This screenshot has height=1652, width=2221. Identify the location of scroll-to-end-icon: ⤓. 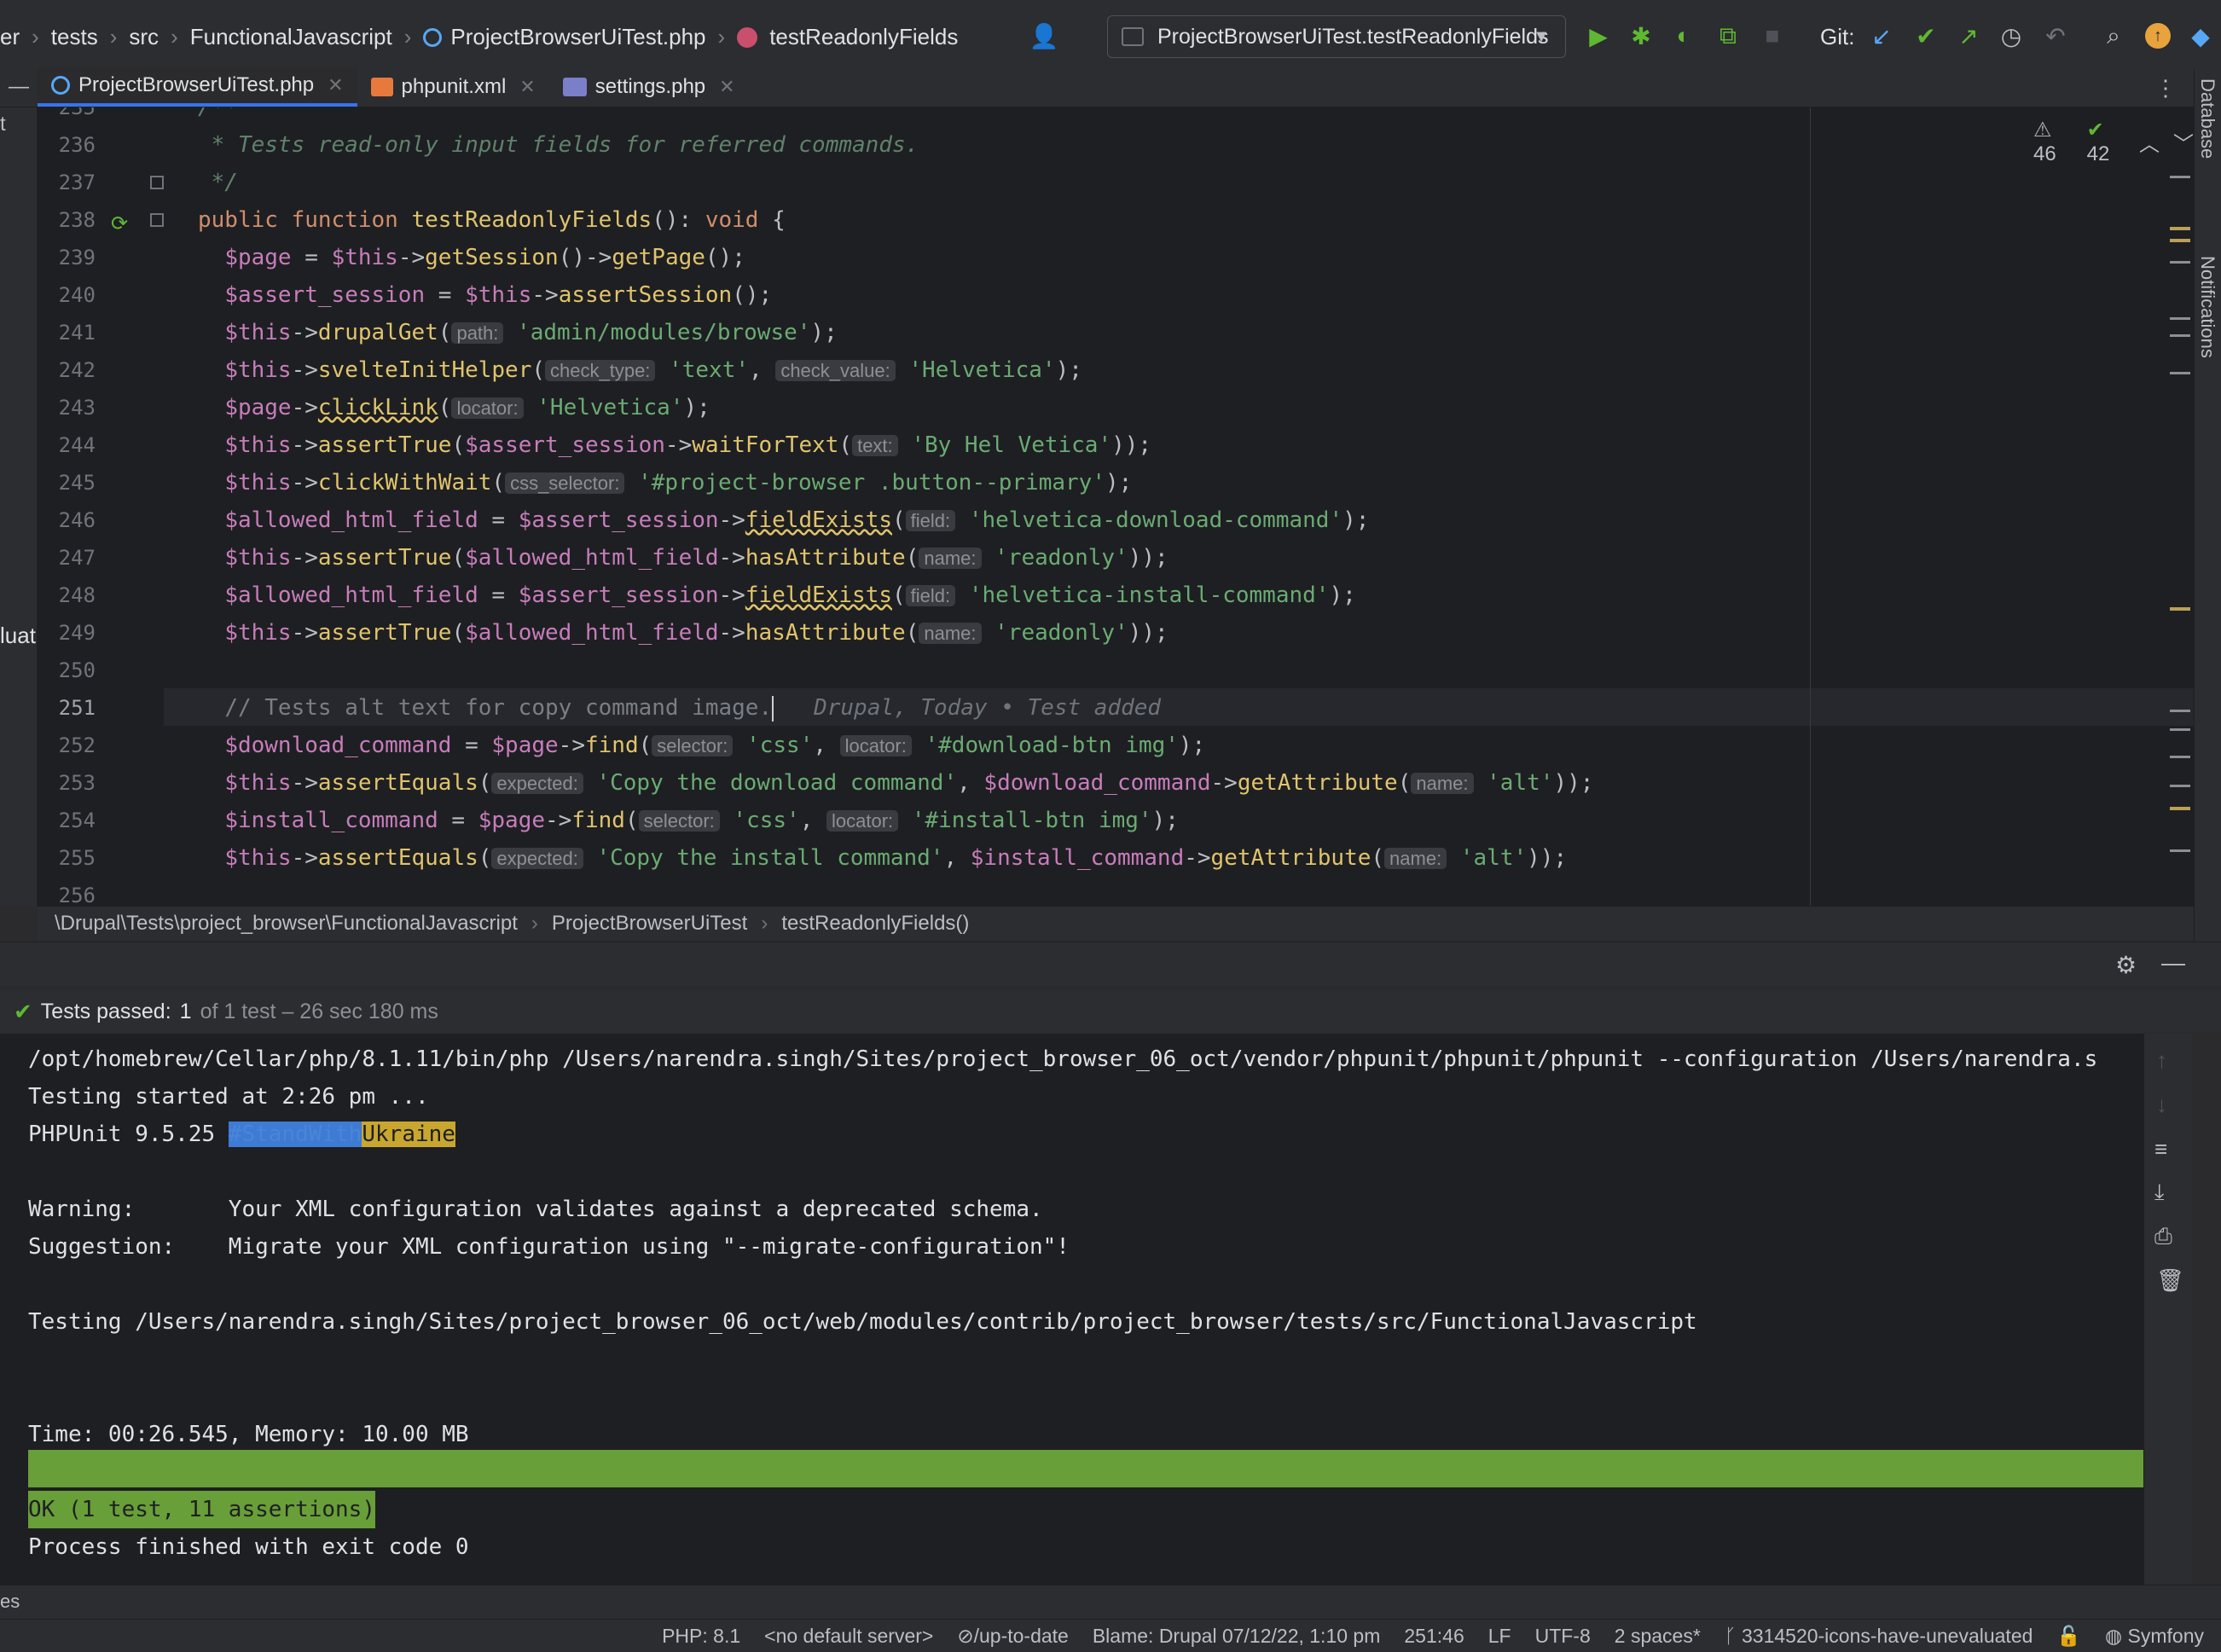
(2159, 1192).